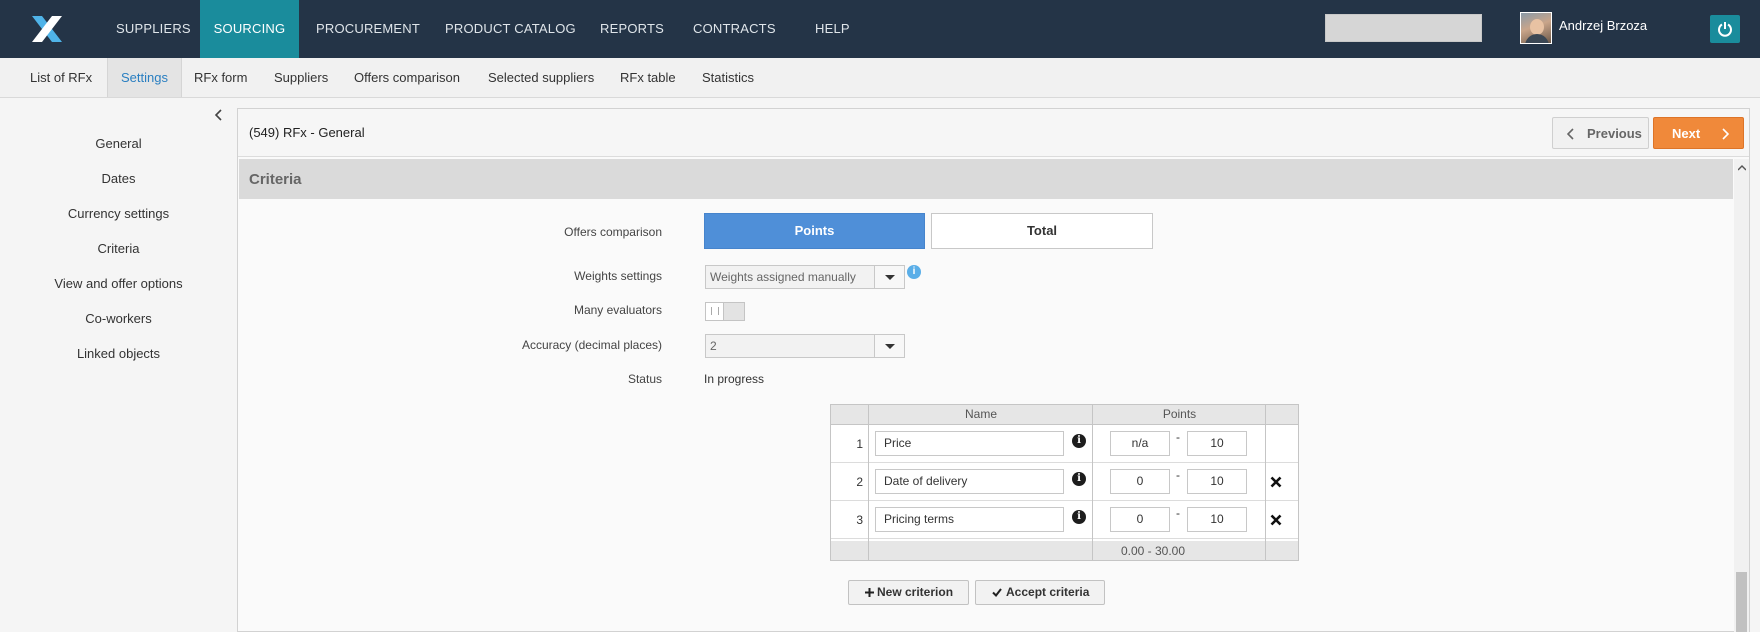 This screenshot has width=1760, height=632. I want to click on tab-selected-suppliers: Selected suppliers, so click(541, 77).